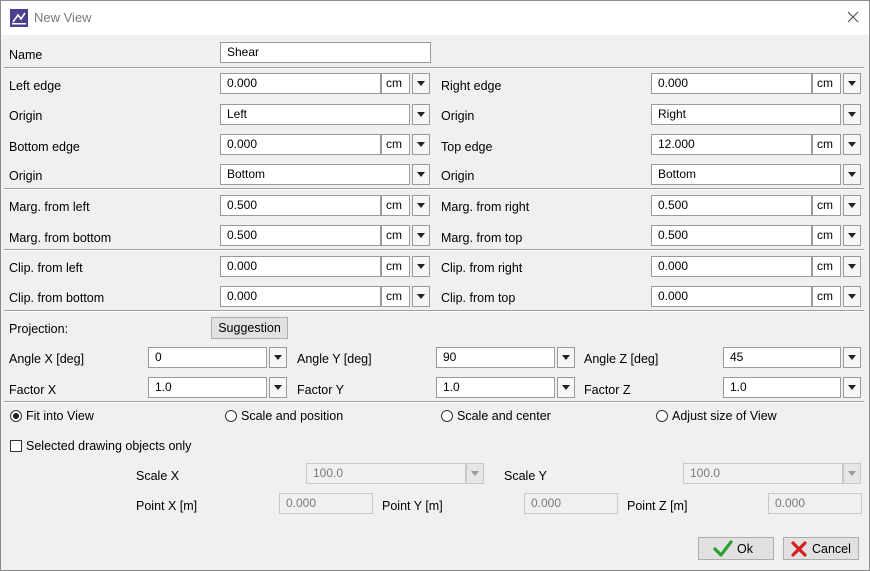 The height and width of the screenshot is (571, 870). Describe the element at coordinates (325, 52) in the screenshot. I see `name-input: Shear` at that location.